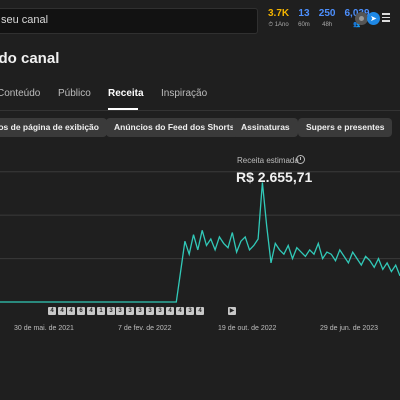 The width and height of the screenshot is (400, 400). What do you see at coordinates (304, 13) in the screenshot?
I see `stat-value: 13` at bounding box center [304, 13].